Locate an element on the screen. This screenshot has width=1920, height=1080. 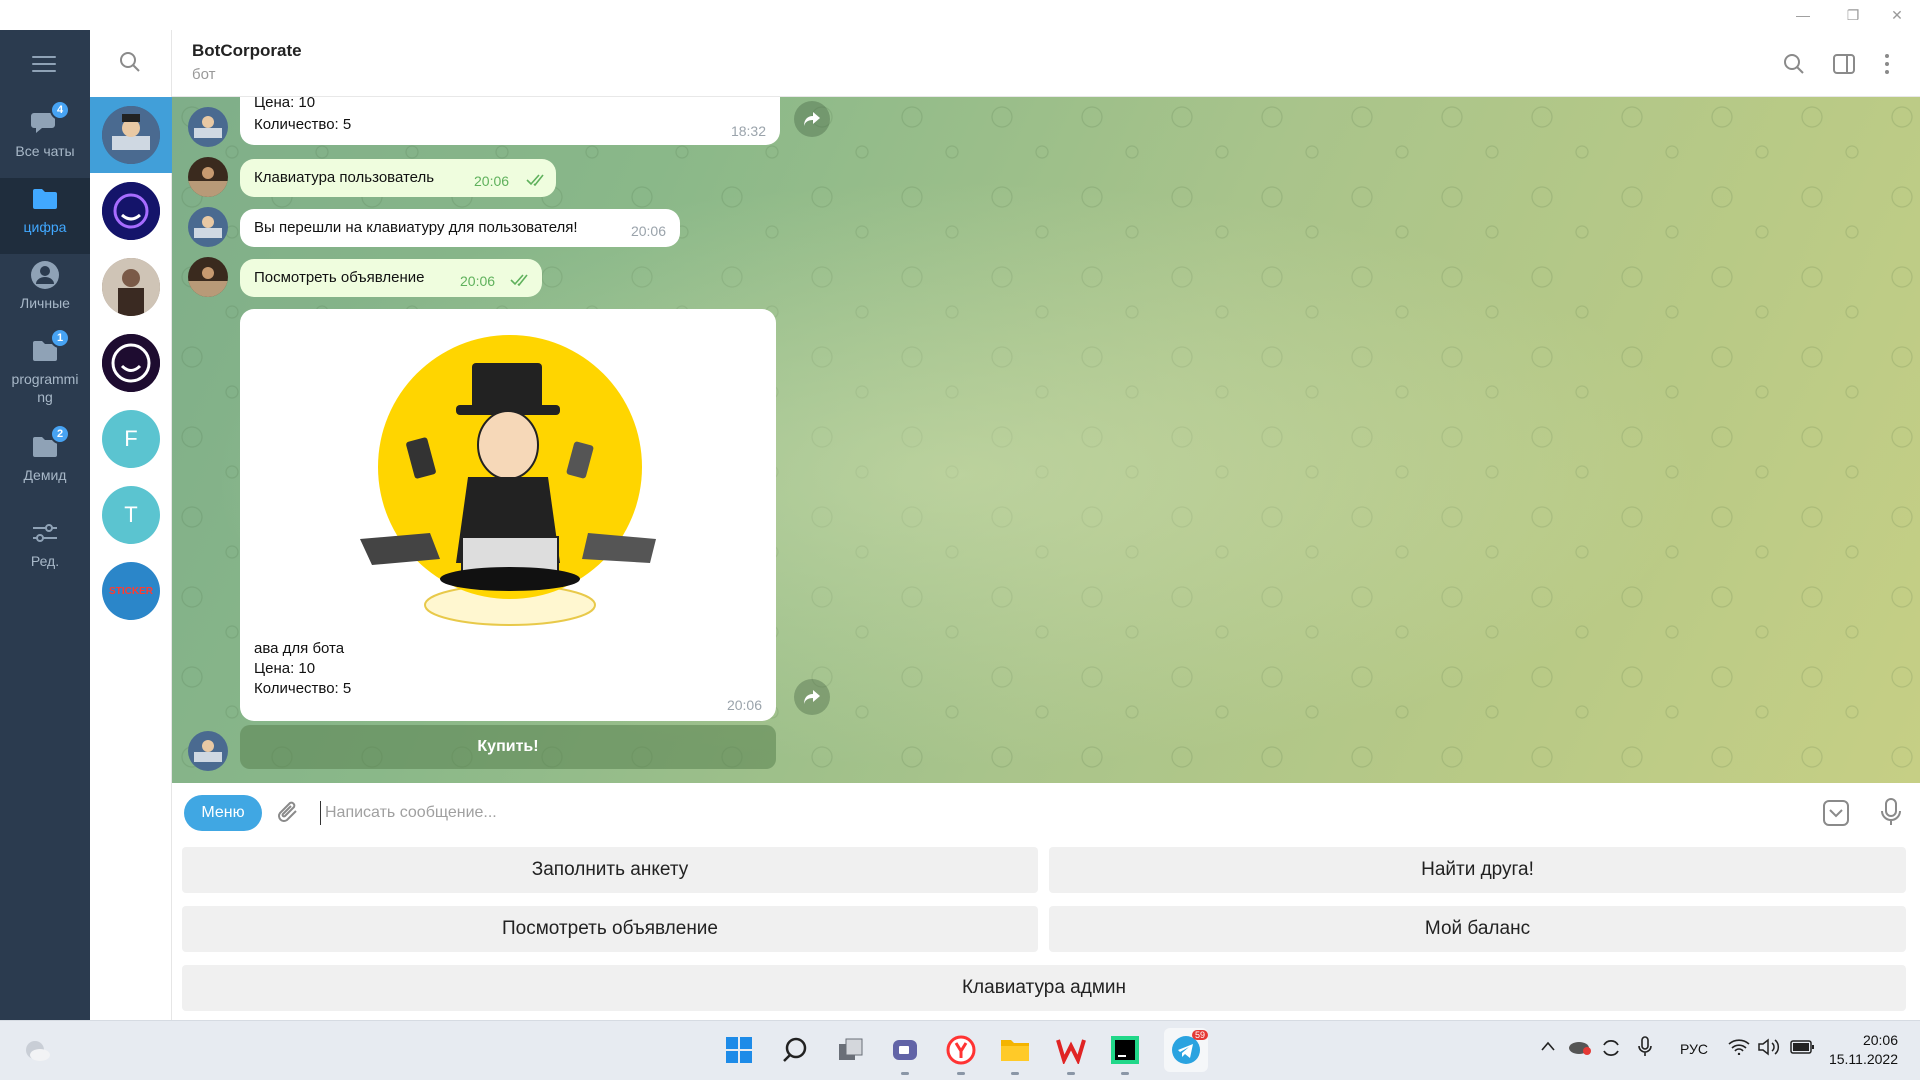
wps-office-icon is located at coordinates (1071, 1054).